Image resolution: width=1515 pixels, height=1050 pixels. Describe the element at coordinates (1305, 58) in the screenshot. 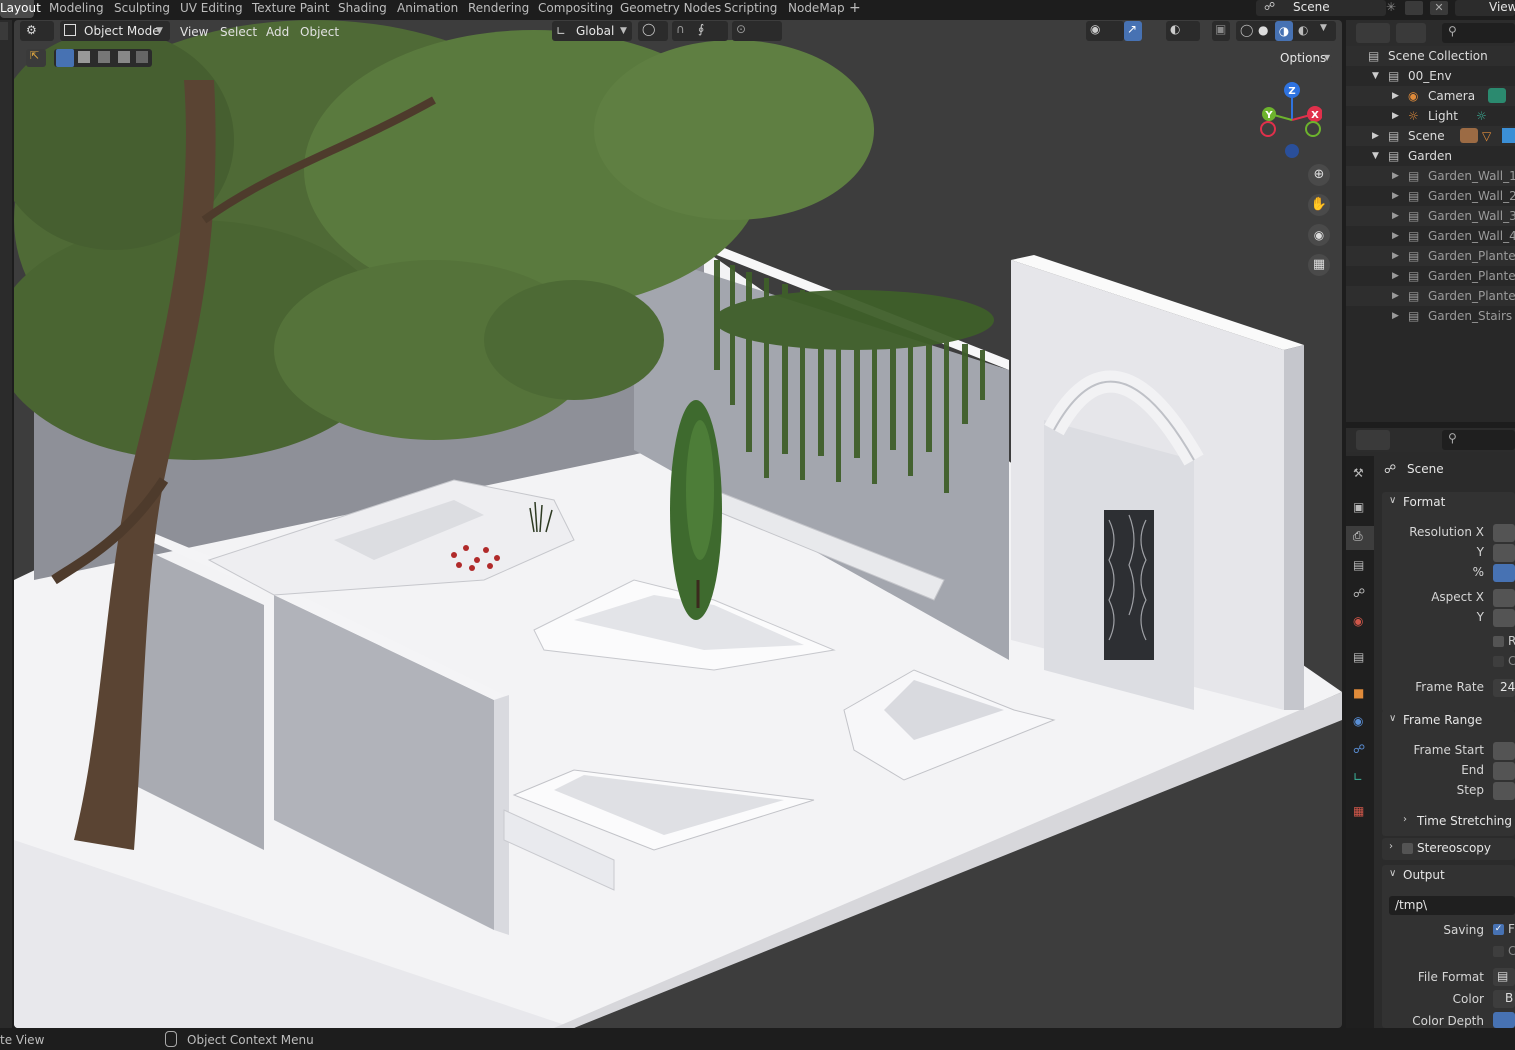

I see `options-dropdown: Options ▼` at that location.